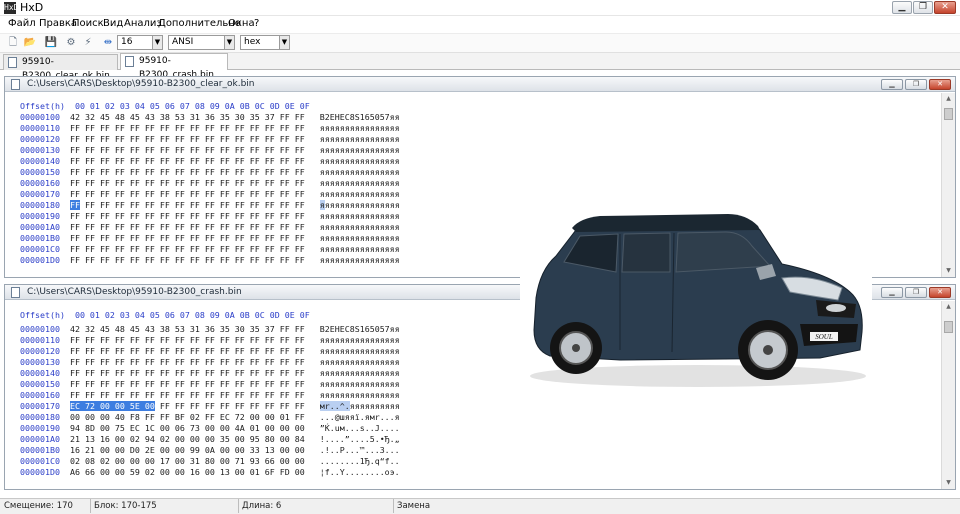 This screenshot has height=514, width=960. Describe the element at coordinates (201, 42) in the screenshot. I see `charset-select: ANSI ▼` at that location.